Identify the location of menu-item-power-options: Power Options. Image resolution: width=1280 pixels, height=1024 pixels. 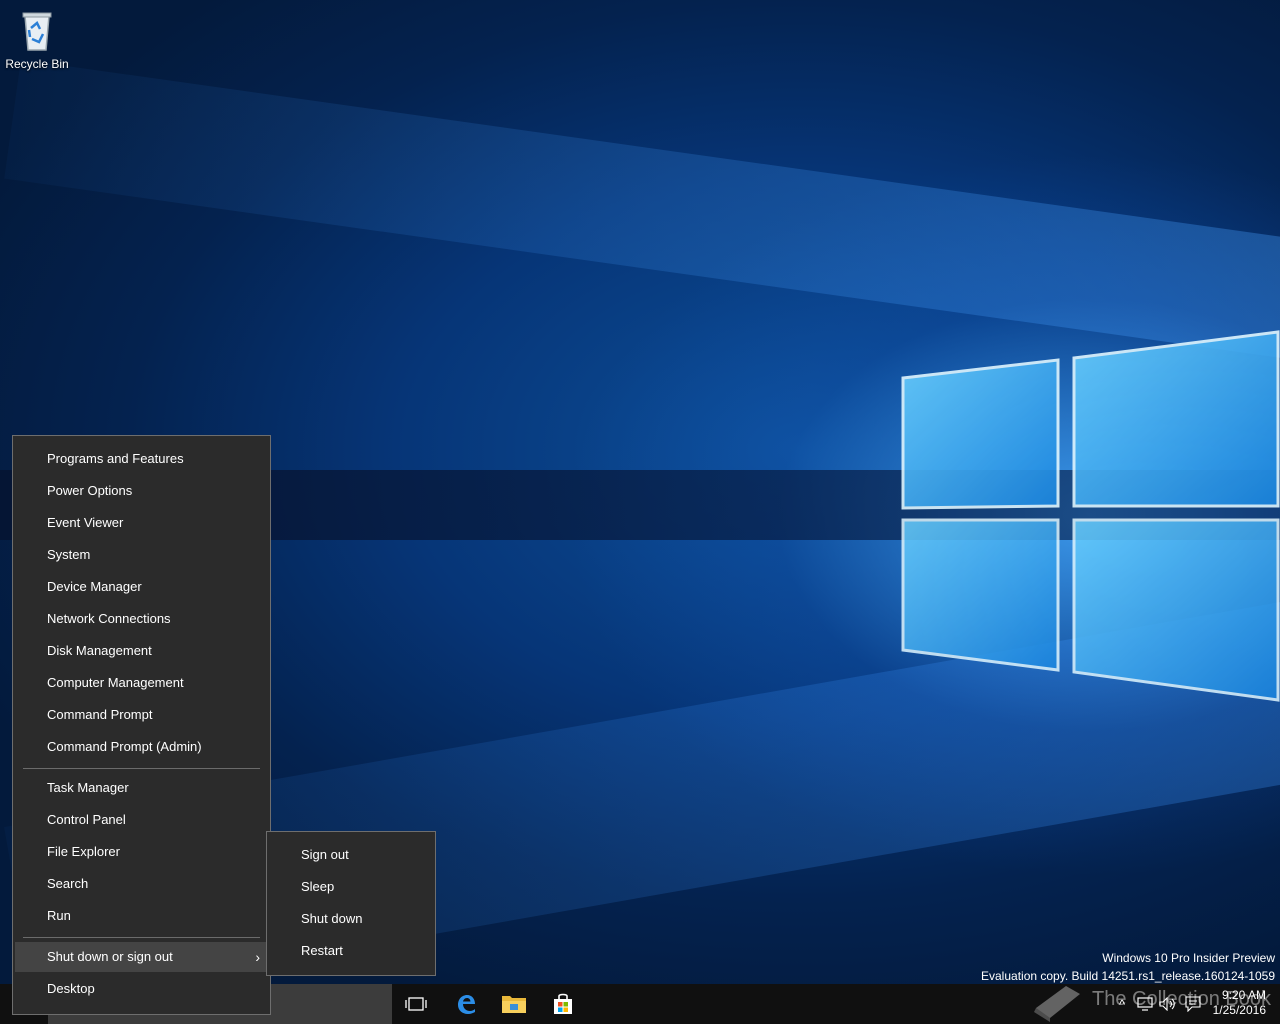
(141, 491).